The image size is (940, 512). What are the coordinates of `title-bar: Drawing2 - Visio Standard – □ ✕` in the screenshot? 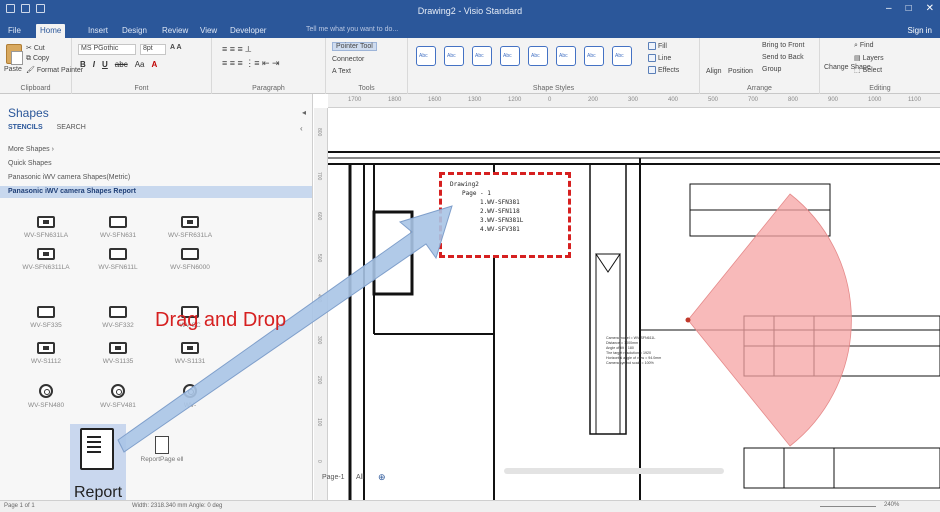 It's located at (470, 11).